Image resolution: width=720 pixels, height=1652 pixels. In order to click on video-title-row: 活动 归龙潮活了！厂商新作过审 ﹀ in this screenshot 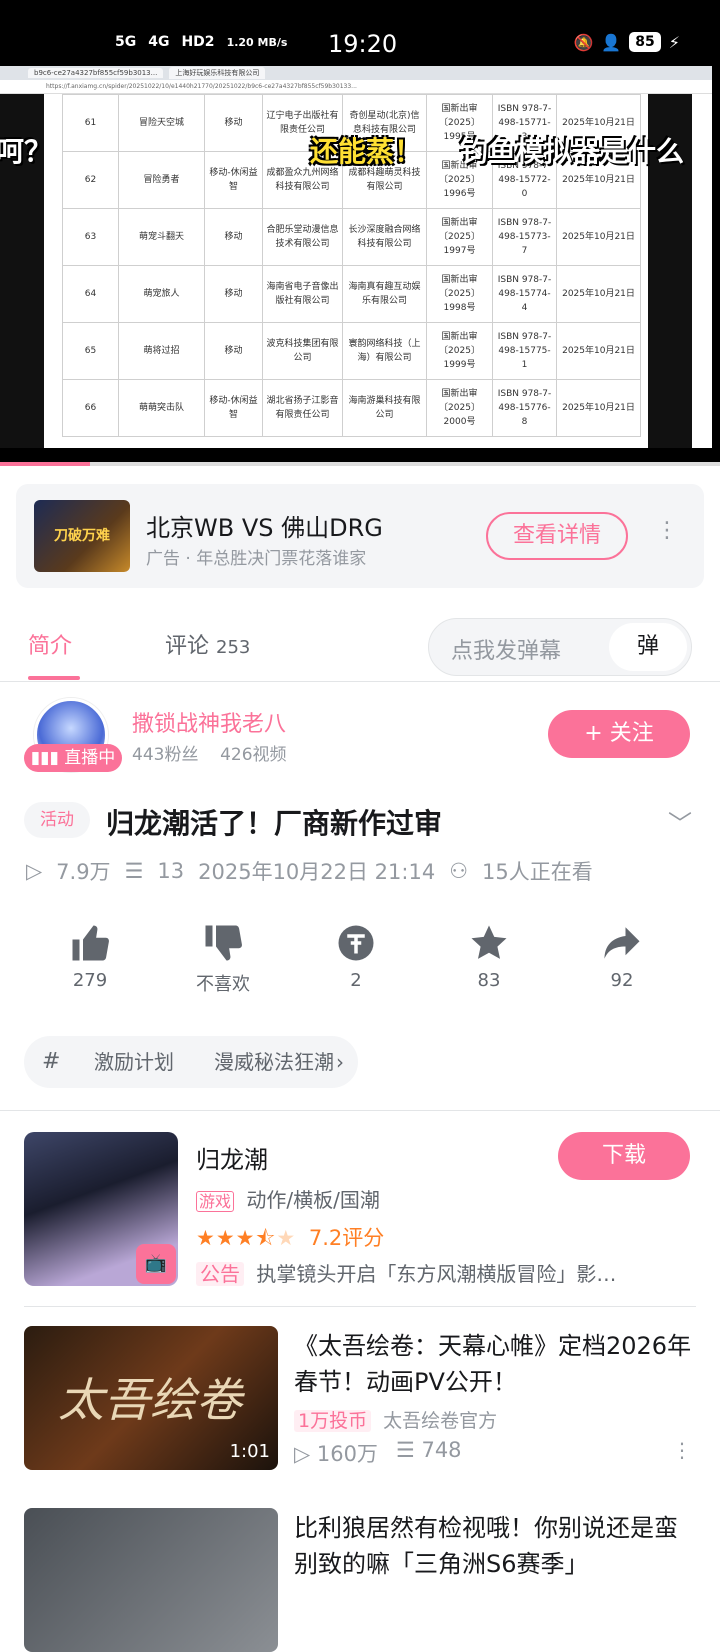, I will do `click(360, 822)`.